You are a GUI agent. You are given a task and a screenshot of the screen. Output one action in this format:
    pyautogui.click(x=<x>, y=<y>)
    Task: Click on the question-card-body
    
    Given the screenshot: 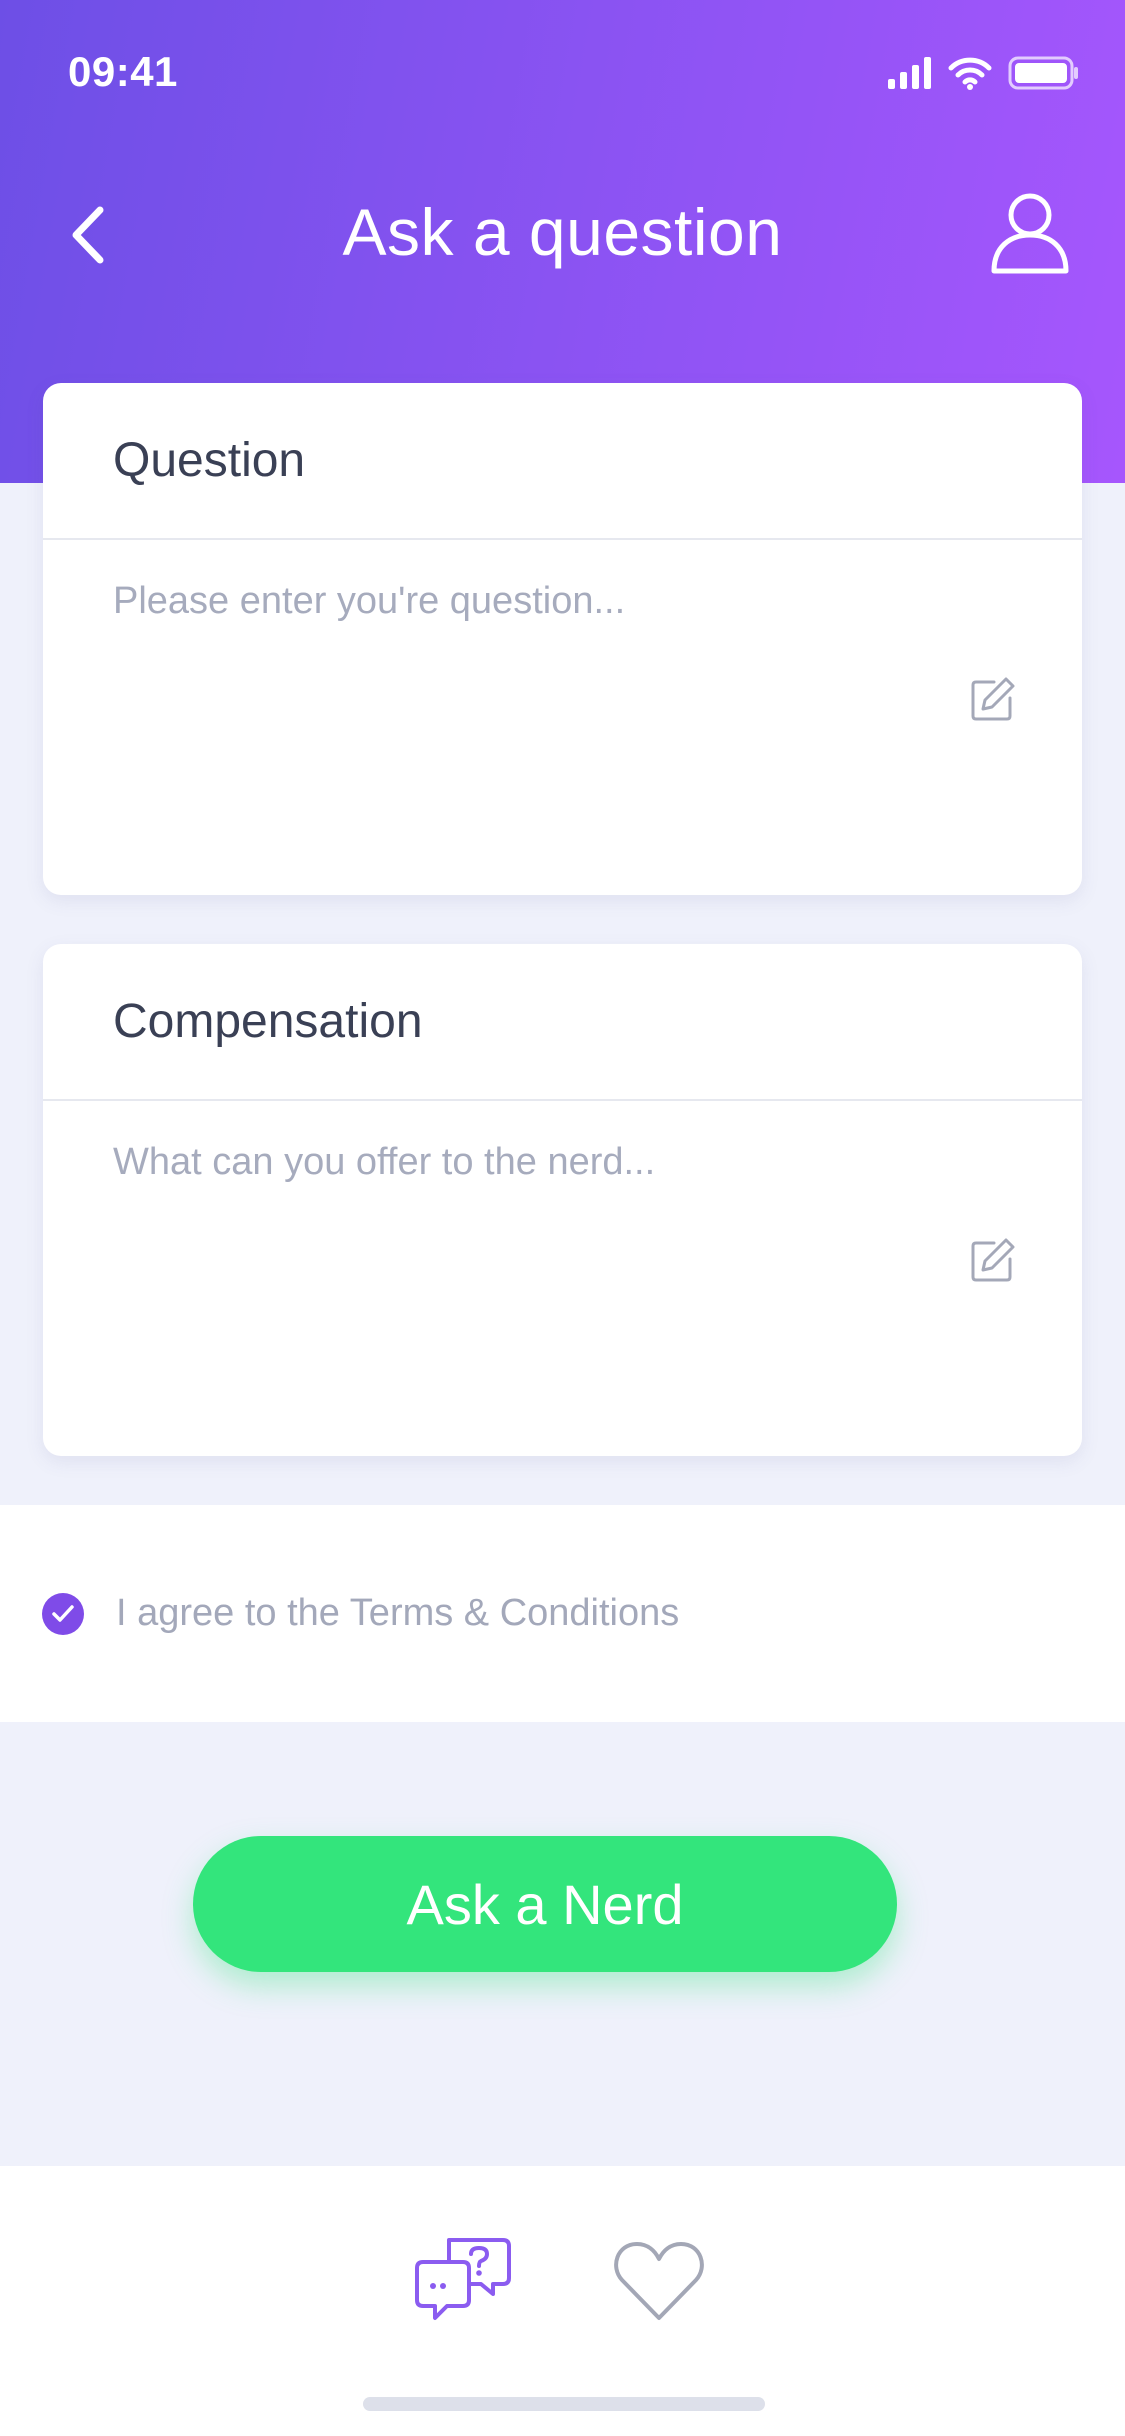 What is the action you would take?
    pyautogui.click(x=562, y=717)
    